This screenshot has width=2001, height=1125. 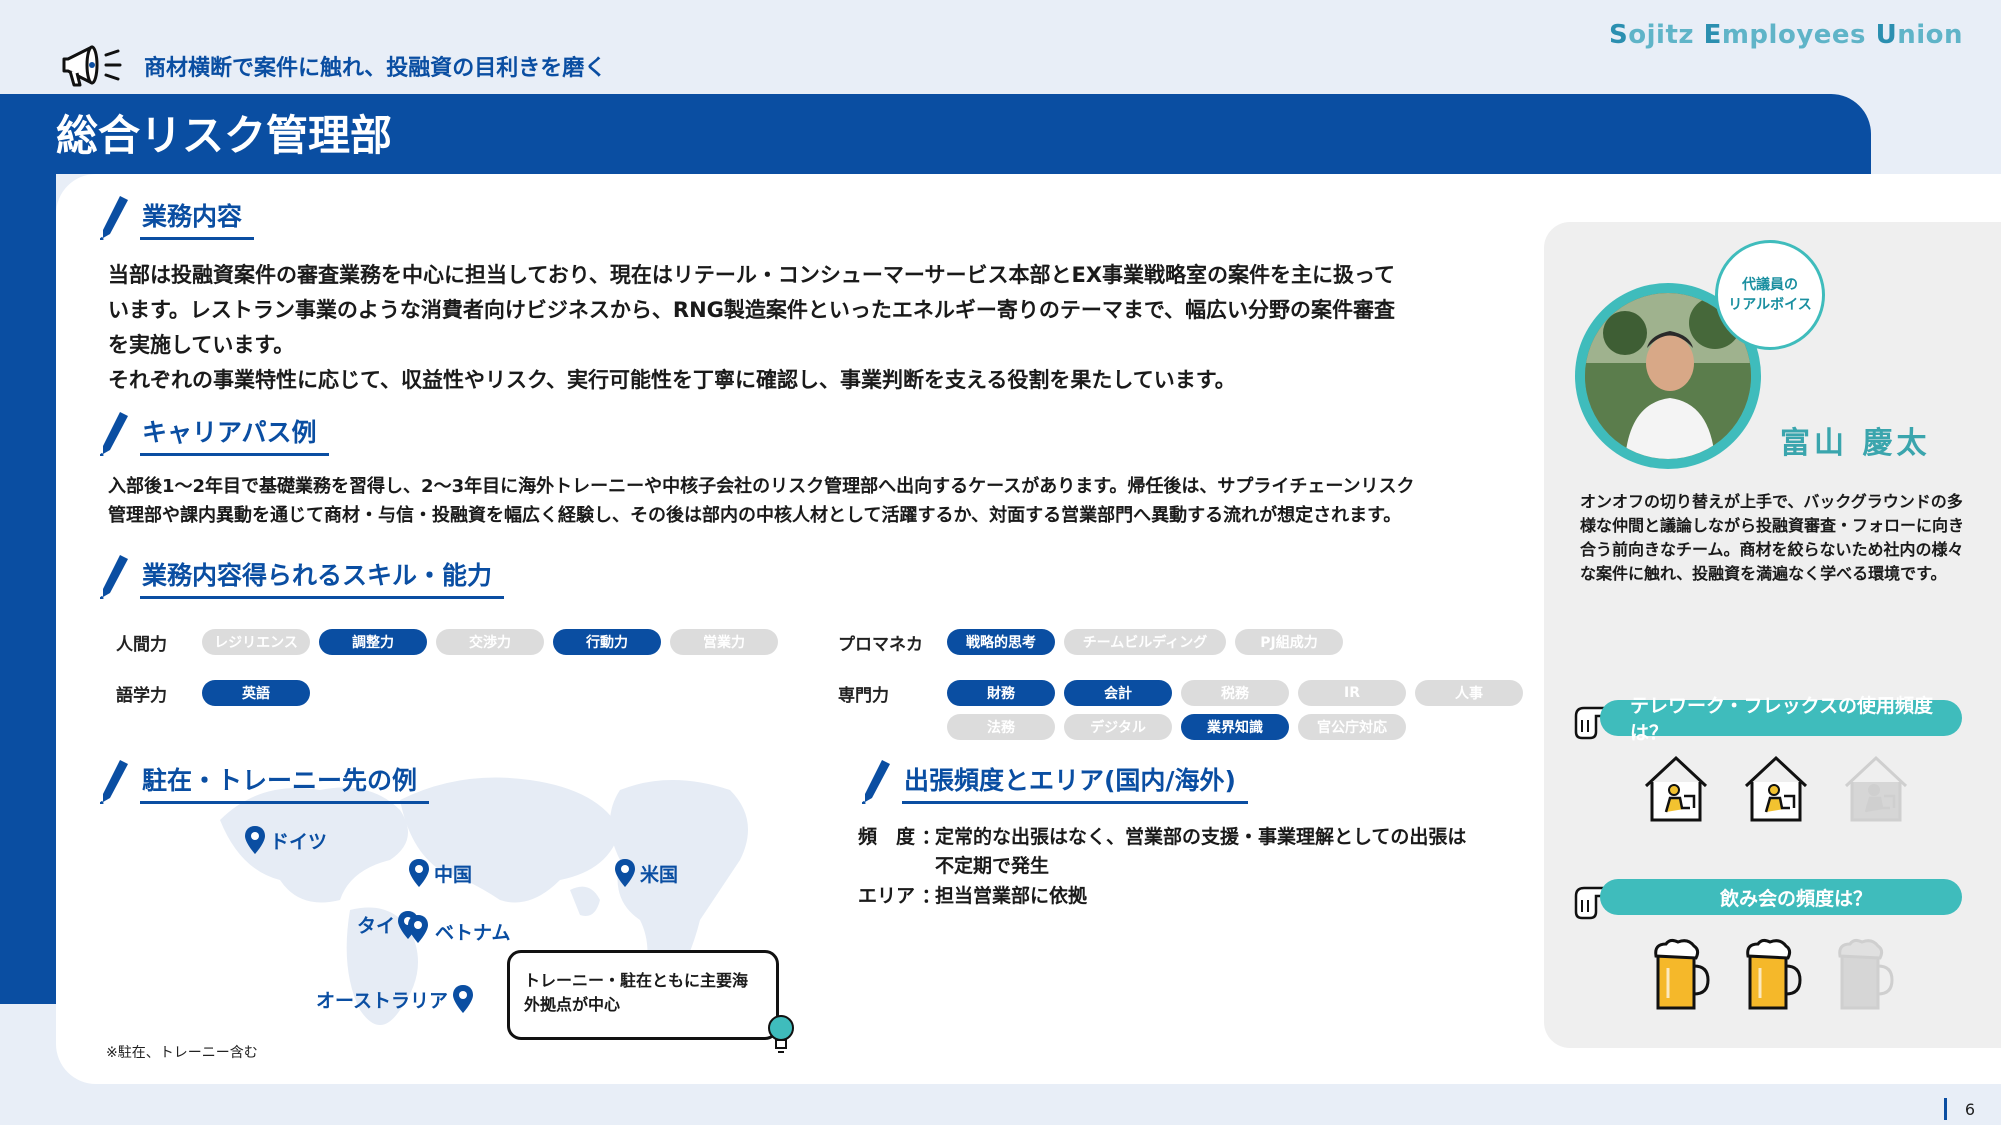 I want to click on house-work-icon, so click(x=1776, y=788).